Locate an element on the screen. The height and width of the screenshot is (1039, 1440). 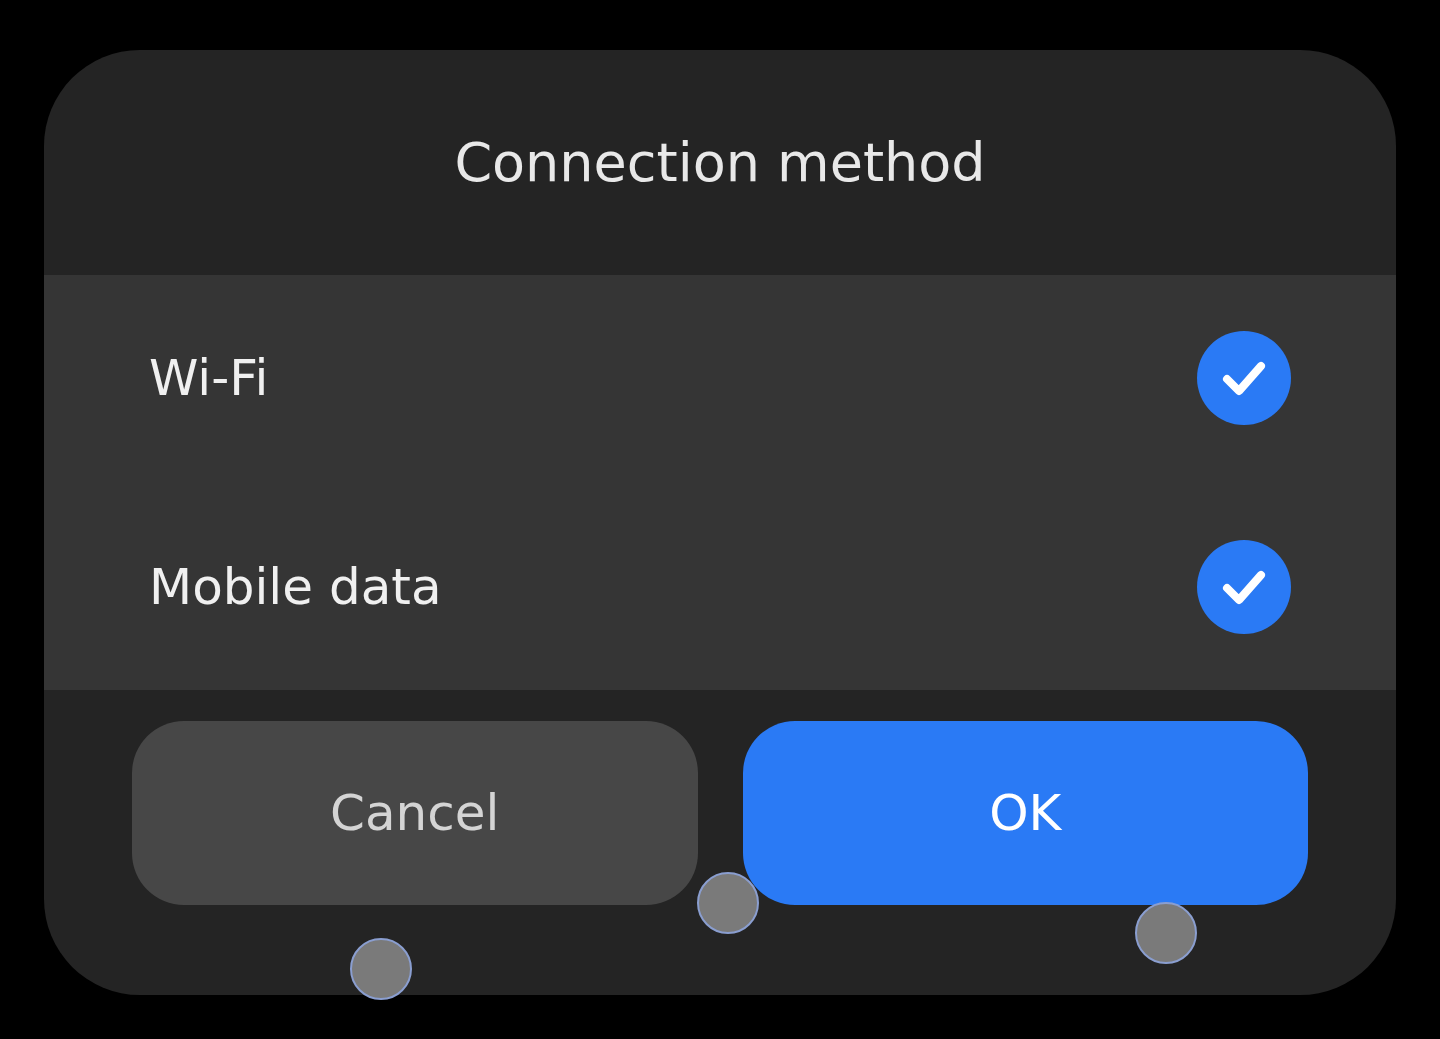
option-label: Wi-Fi is located at coordinates (209, 378).